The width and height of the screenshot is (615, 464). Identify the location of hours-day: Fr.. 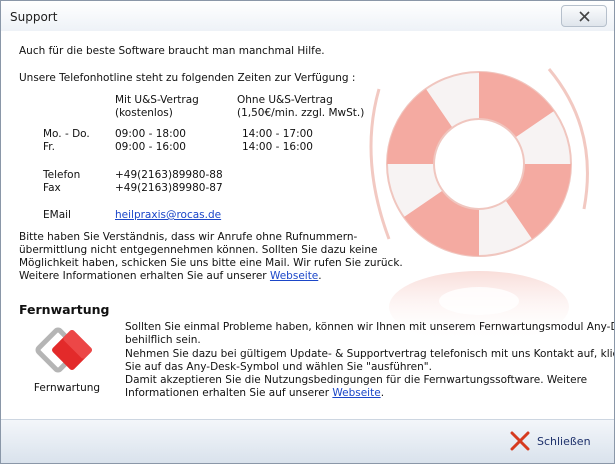
(49, 147).